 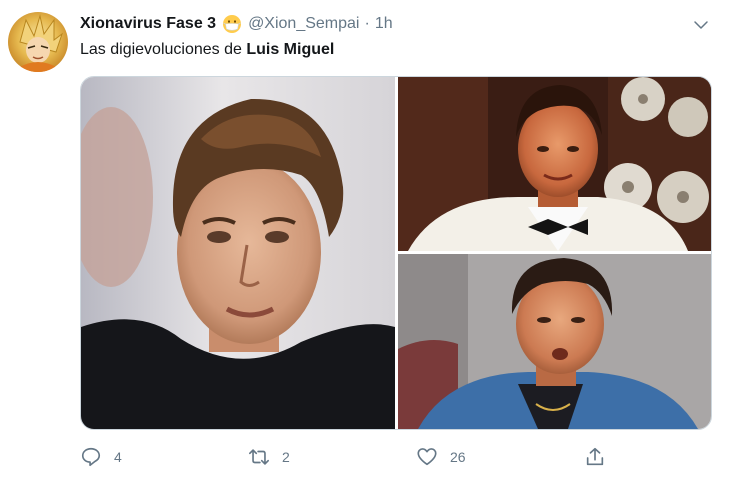 What do you see at coordinates (458, 457) in the screenshot?
I see `like-count: 26` at bounding box center [458, 457].